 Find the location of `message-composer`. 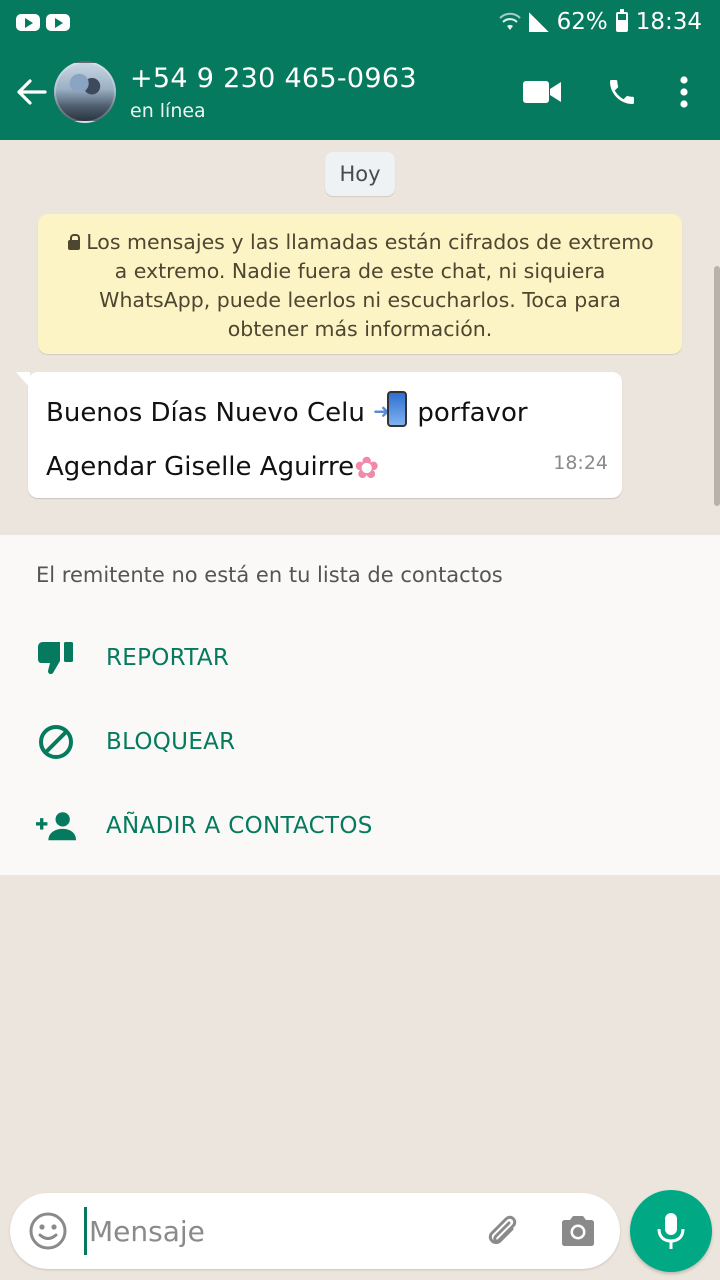

message-composer is located at coordinates (315, 1231).